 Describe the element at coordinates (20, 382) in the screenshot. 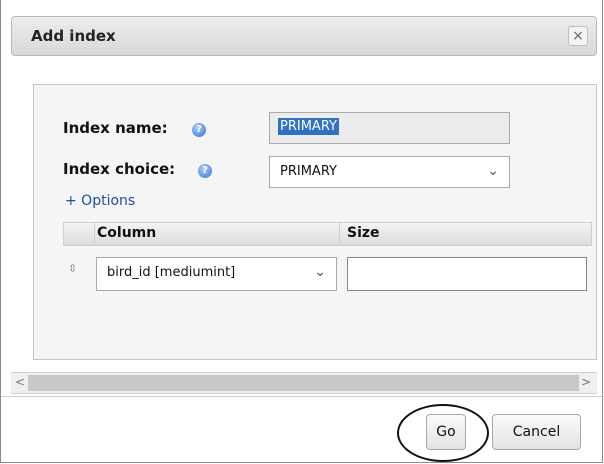

I see `scroll-left-icon: <` at that location.